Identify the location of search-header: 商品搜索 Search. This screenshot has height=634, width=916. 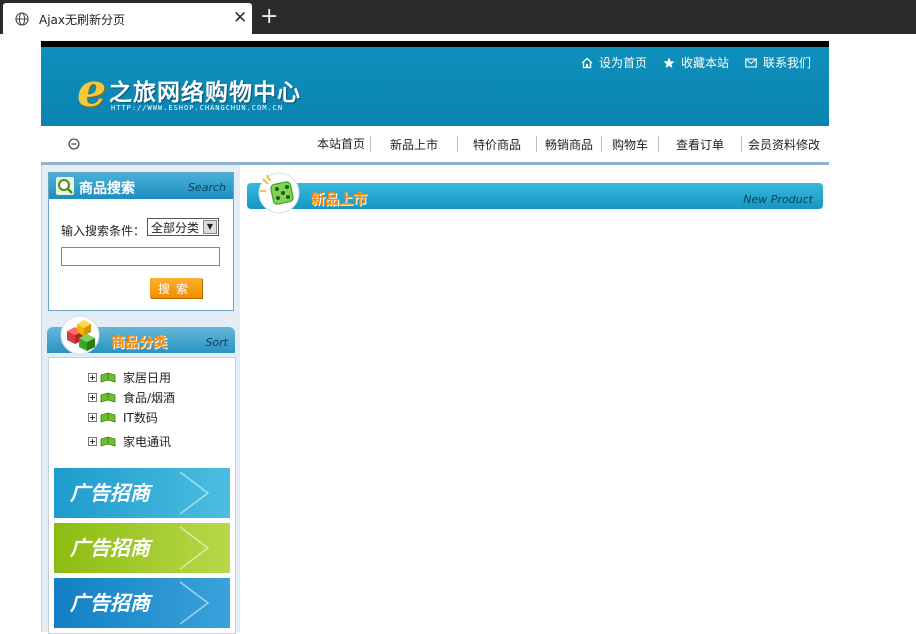
(141, 186).